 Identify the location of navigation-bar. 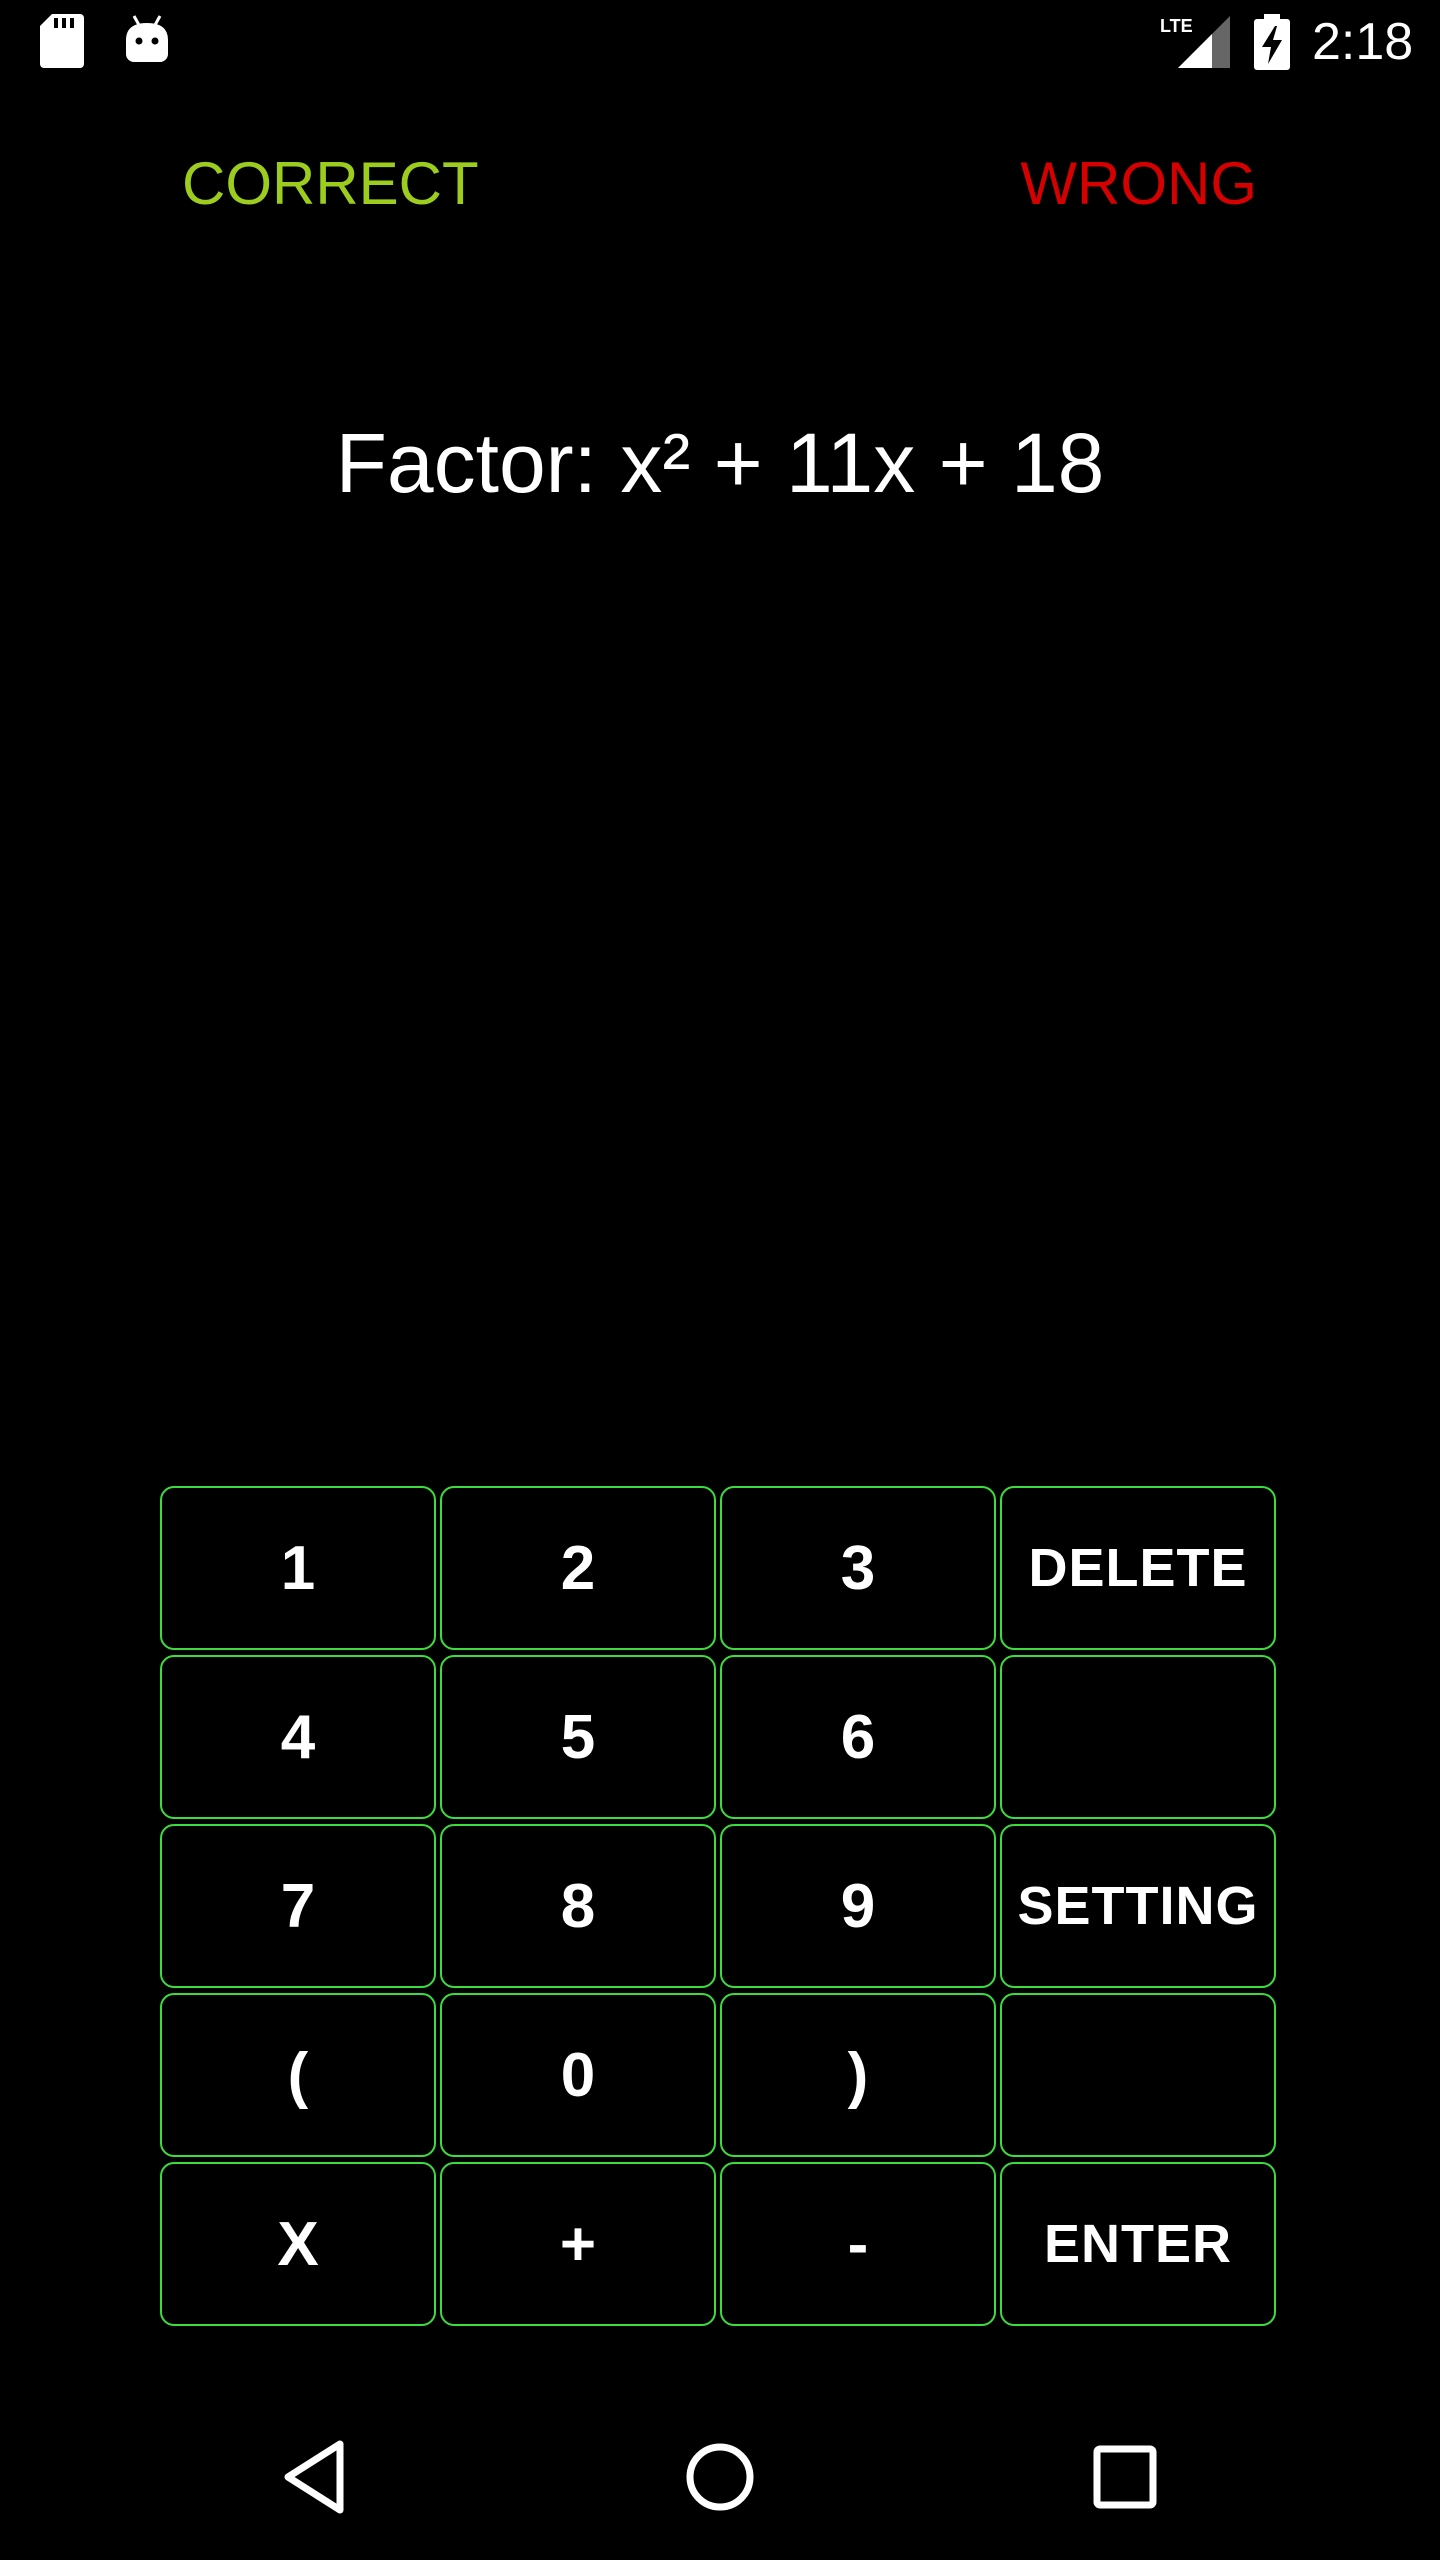
(720, 2476).